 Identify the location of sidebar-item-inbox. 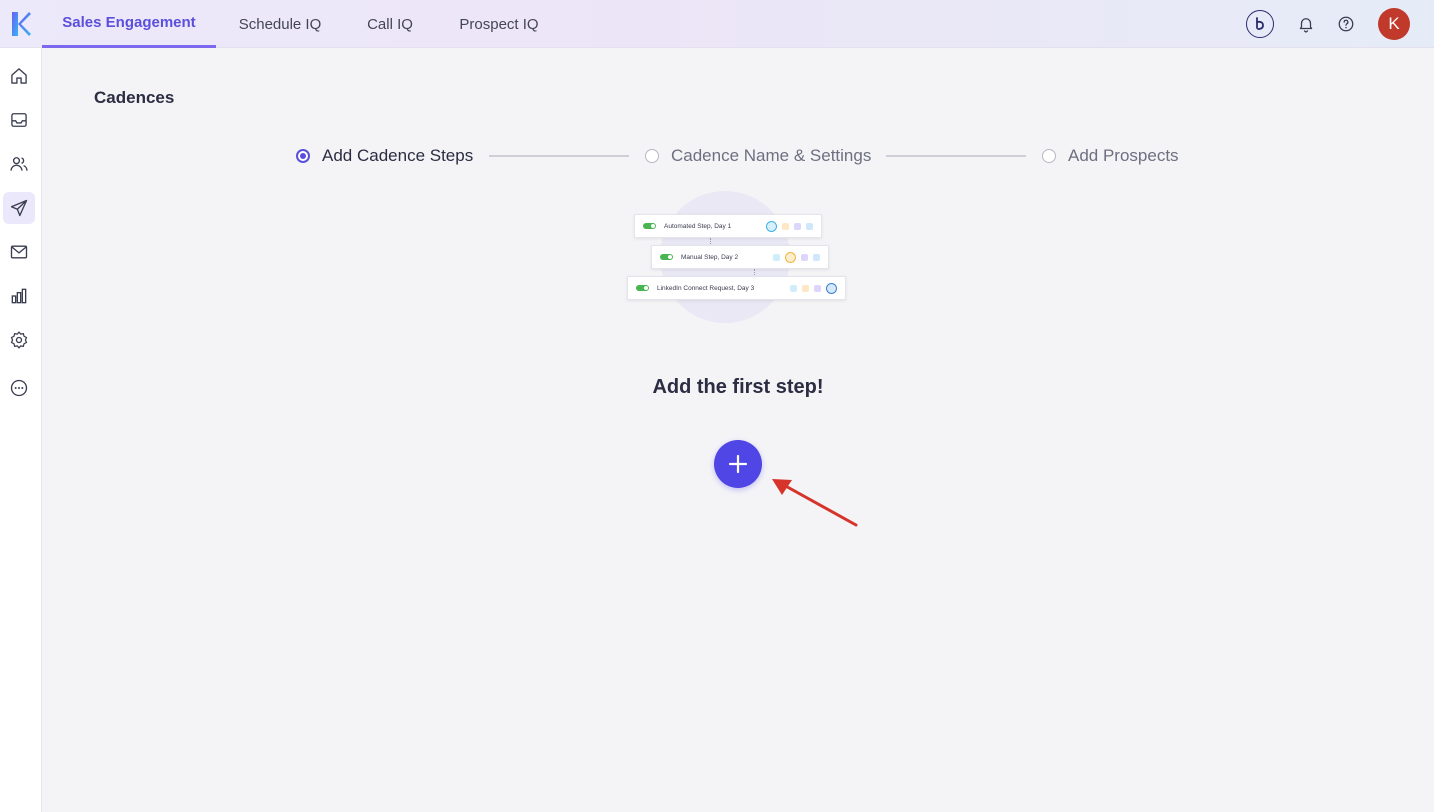
(19, 120).